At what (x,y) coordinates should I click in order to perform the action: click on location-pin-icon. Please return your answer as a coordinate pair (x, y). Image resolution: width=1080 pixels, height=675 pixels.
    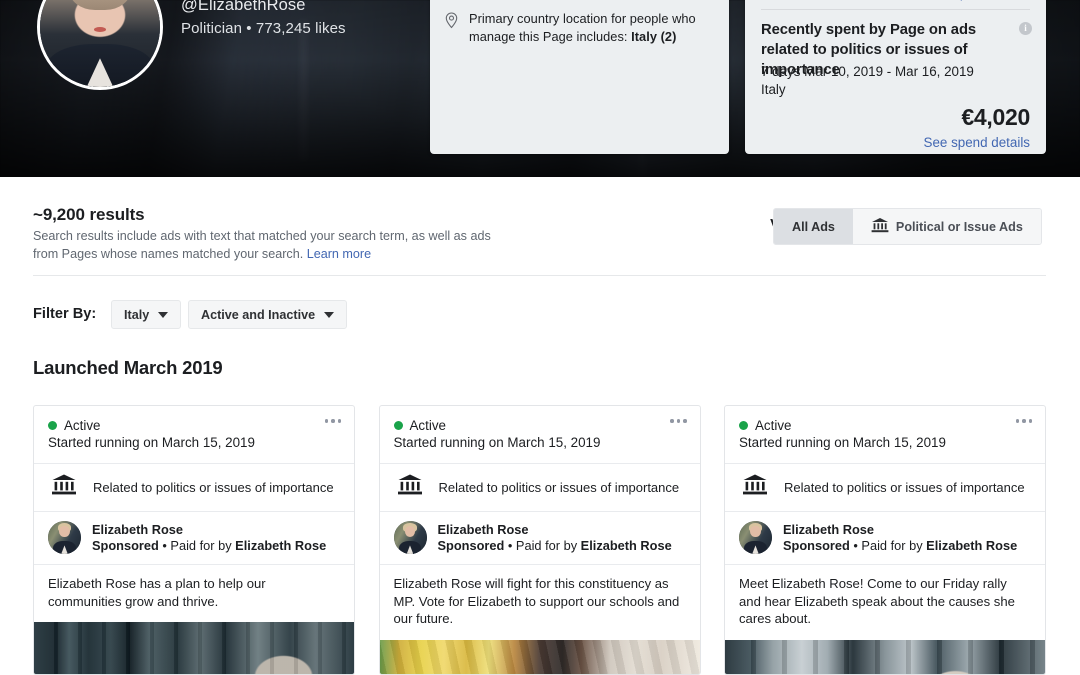
    Looking at the image, I should click on (451, 23).